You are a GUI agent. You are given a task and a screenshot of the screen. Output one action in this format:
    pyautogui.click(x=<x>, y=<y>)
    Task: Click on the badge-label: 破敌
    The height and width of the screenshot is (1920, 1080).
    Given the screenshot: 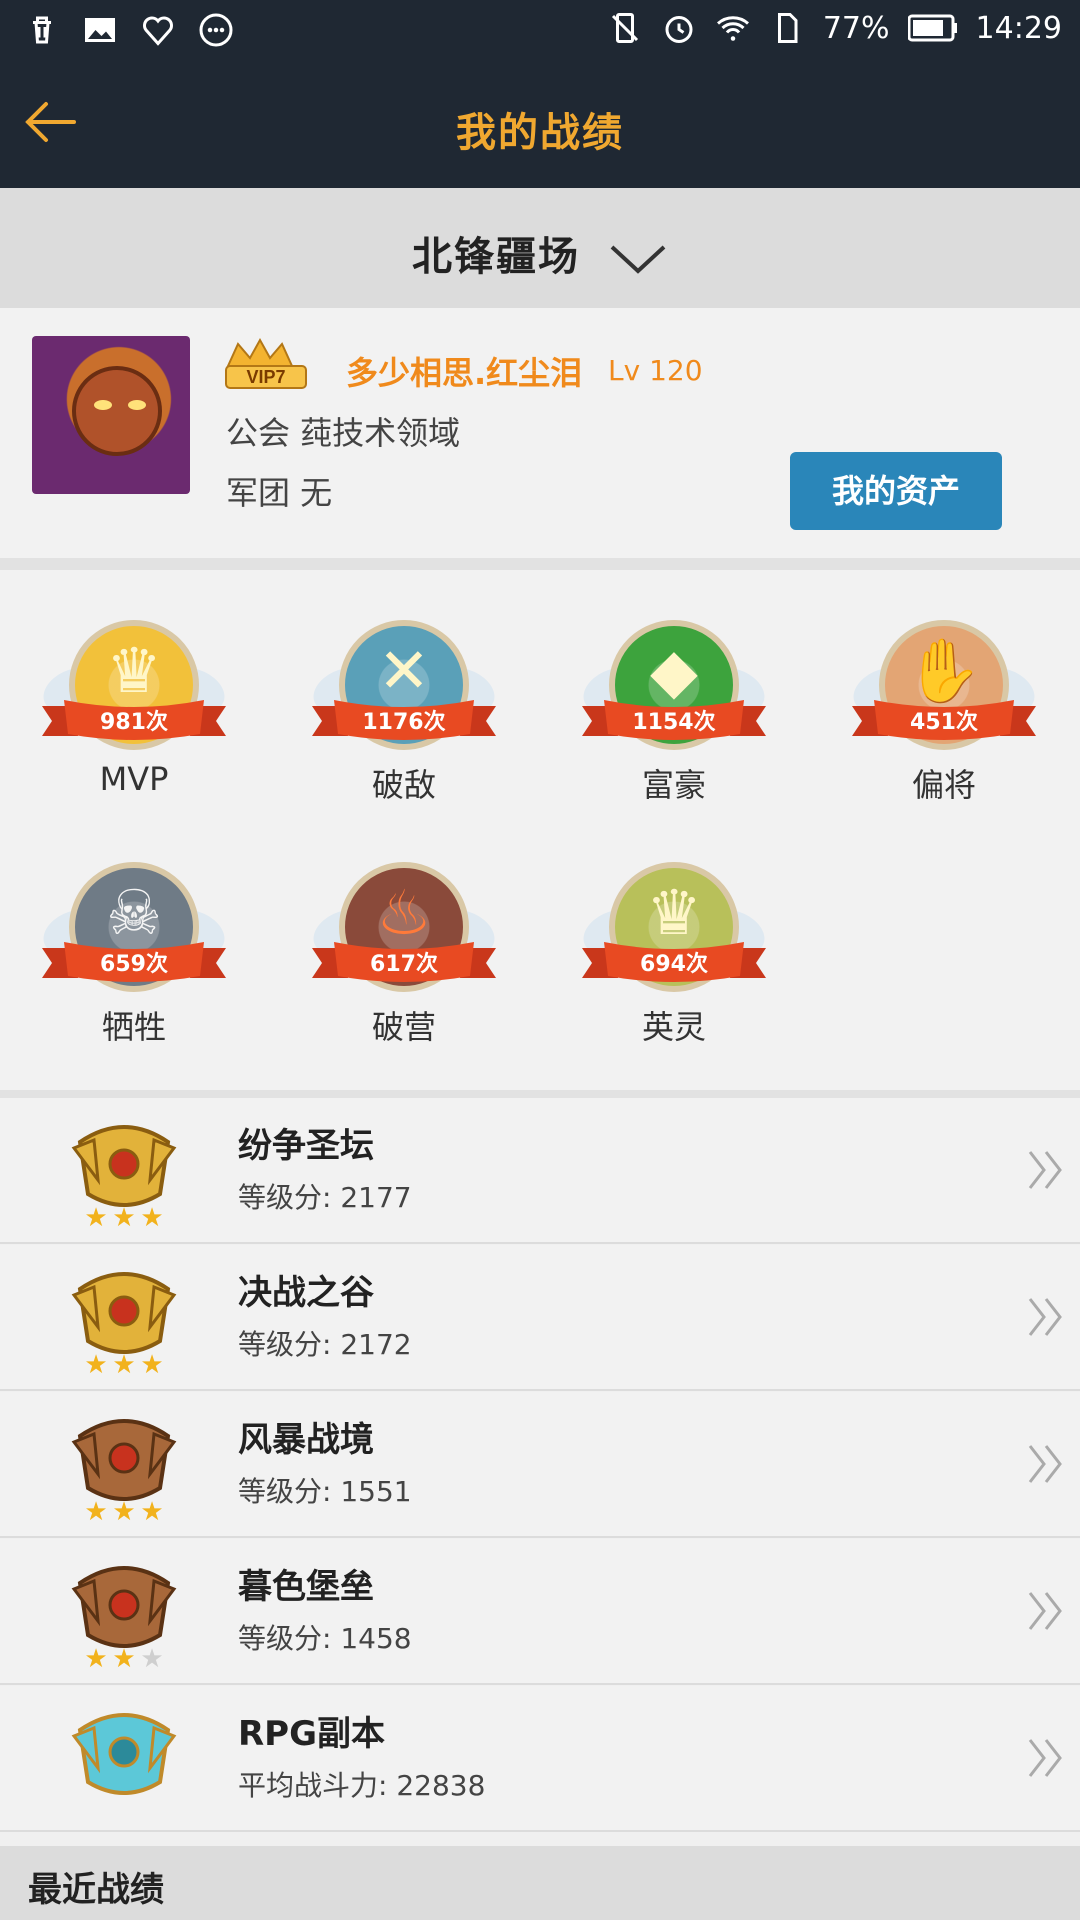 What is the action you would take?
    pyautogui.click(x=403, y=785)
    